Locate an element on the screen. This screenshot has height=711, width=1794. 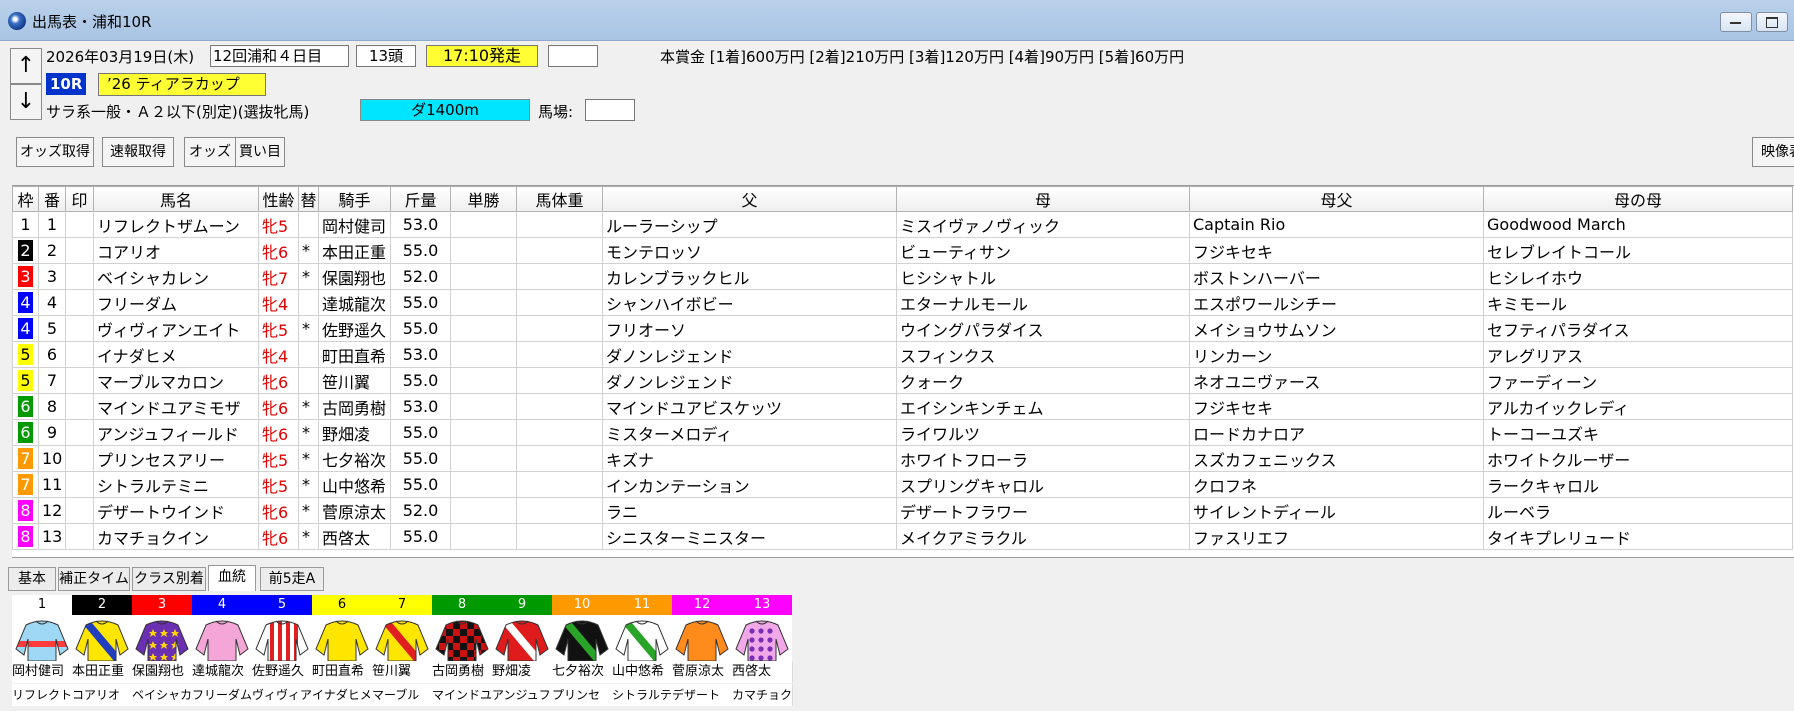
video-button: 映像表 is located at coordinates (1773, 152).